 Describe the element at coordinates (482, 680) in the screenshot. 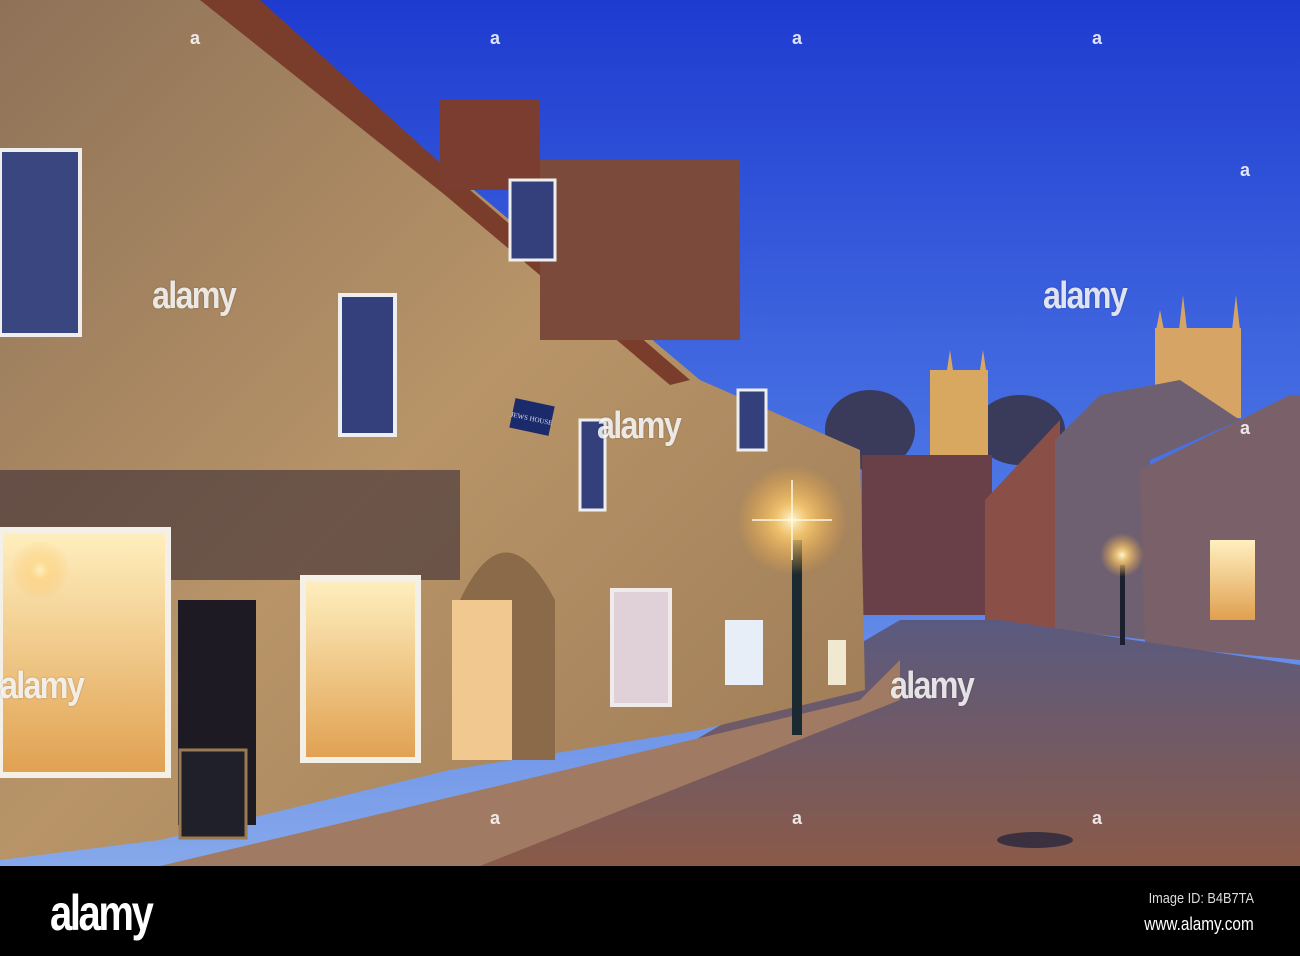

I see `lit-doorway` at that location.